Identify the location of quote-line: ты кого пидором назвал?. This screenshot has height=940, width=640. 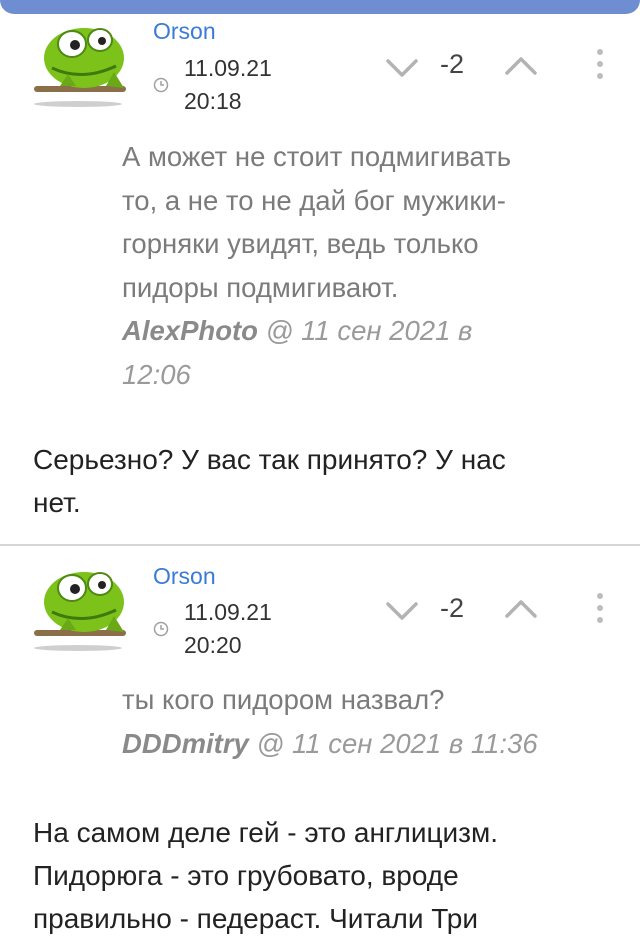
(283, 699).